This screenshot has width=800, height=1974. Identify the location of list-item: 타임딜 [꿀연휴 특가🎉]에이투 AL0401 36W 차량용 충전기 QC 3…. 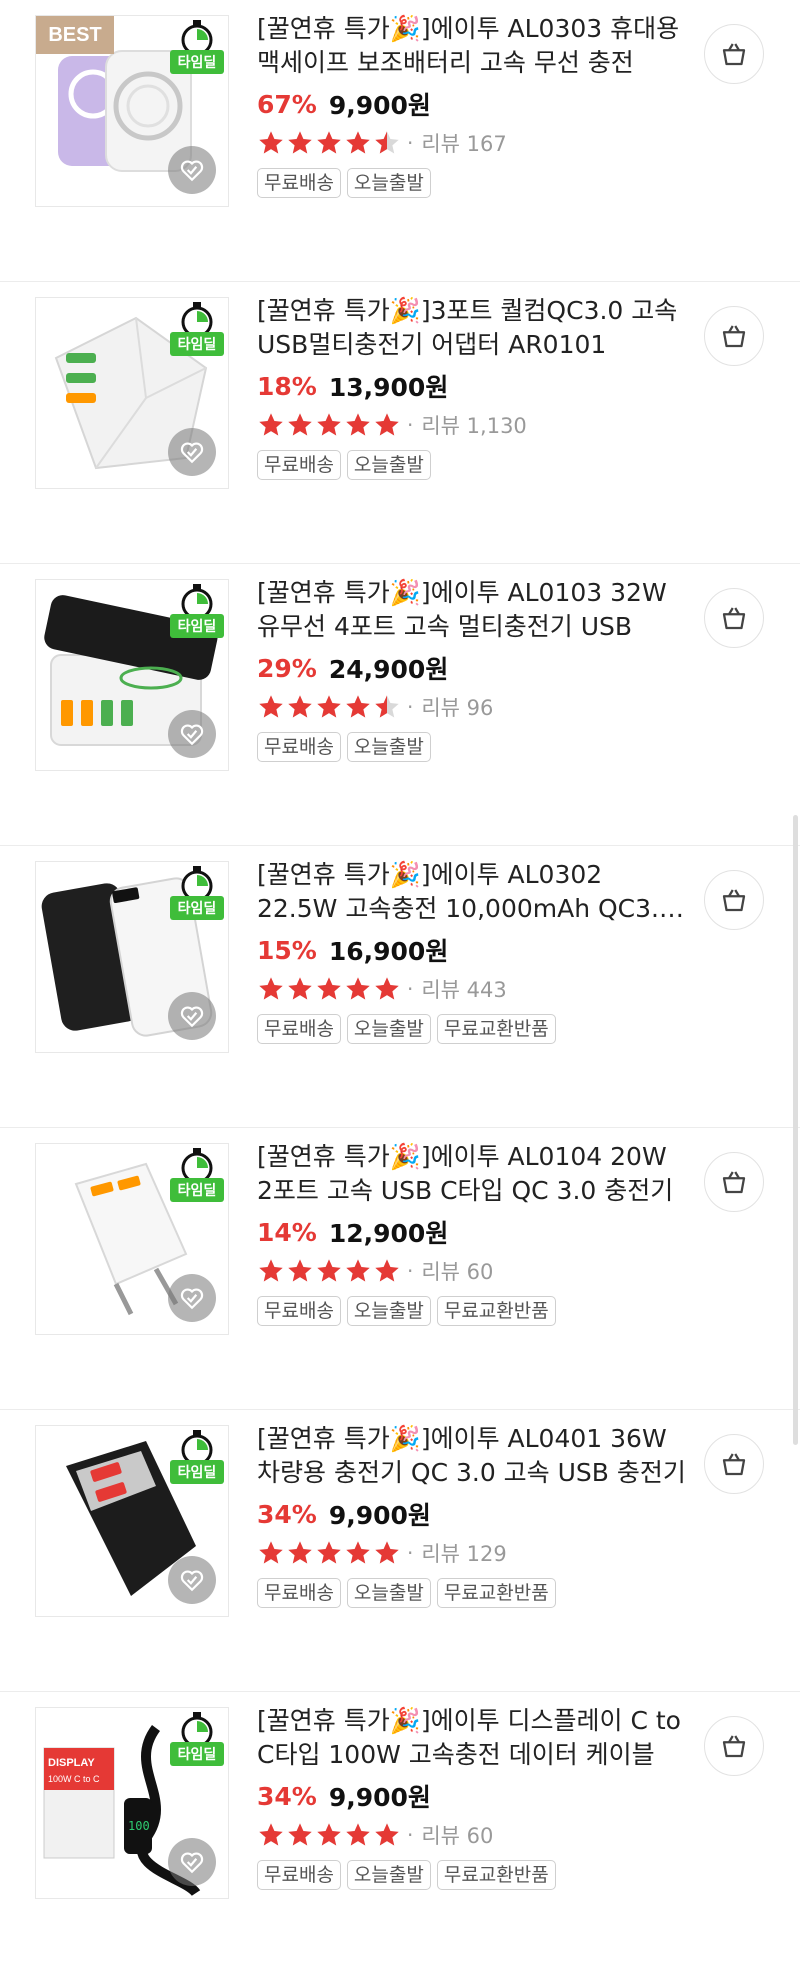
(400, 1551).